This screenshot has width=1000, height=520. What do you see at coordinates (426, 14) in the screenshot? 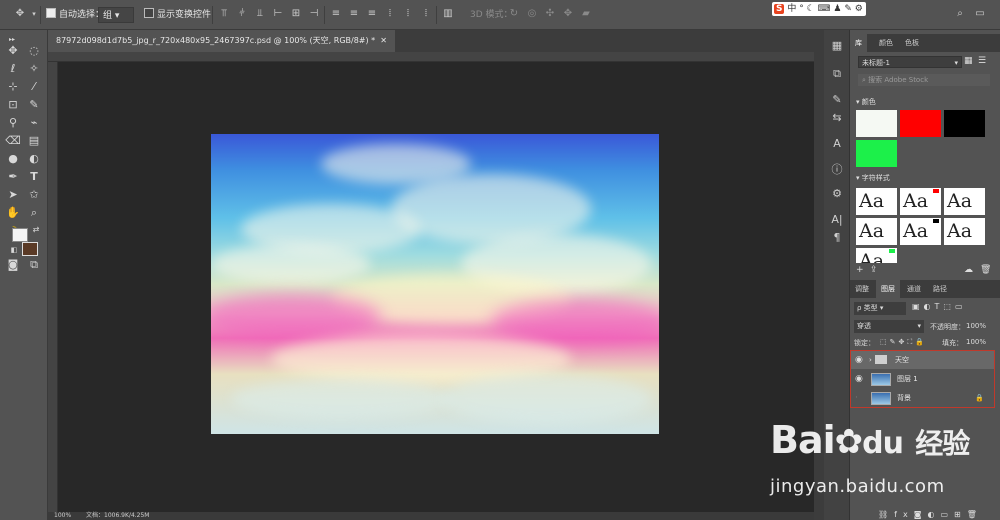
I see `distribute-right-icon: ⦙` at bounding box center [426, 14].